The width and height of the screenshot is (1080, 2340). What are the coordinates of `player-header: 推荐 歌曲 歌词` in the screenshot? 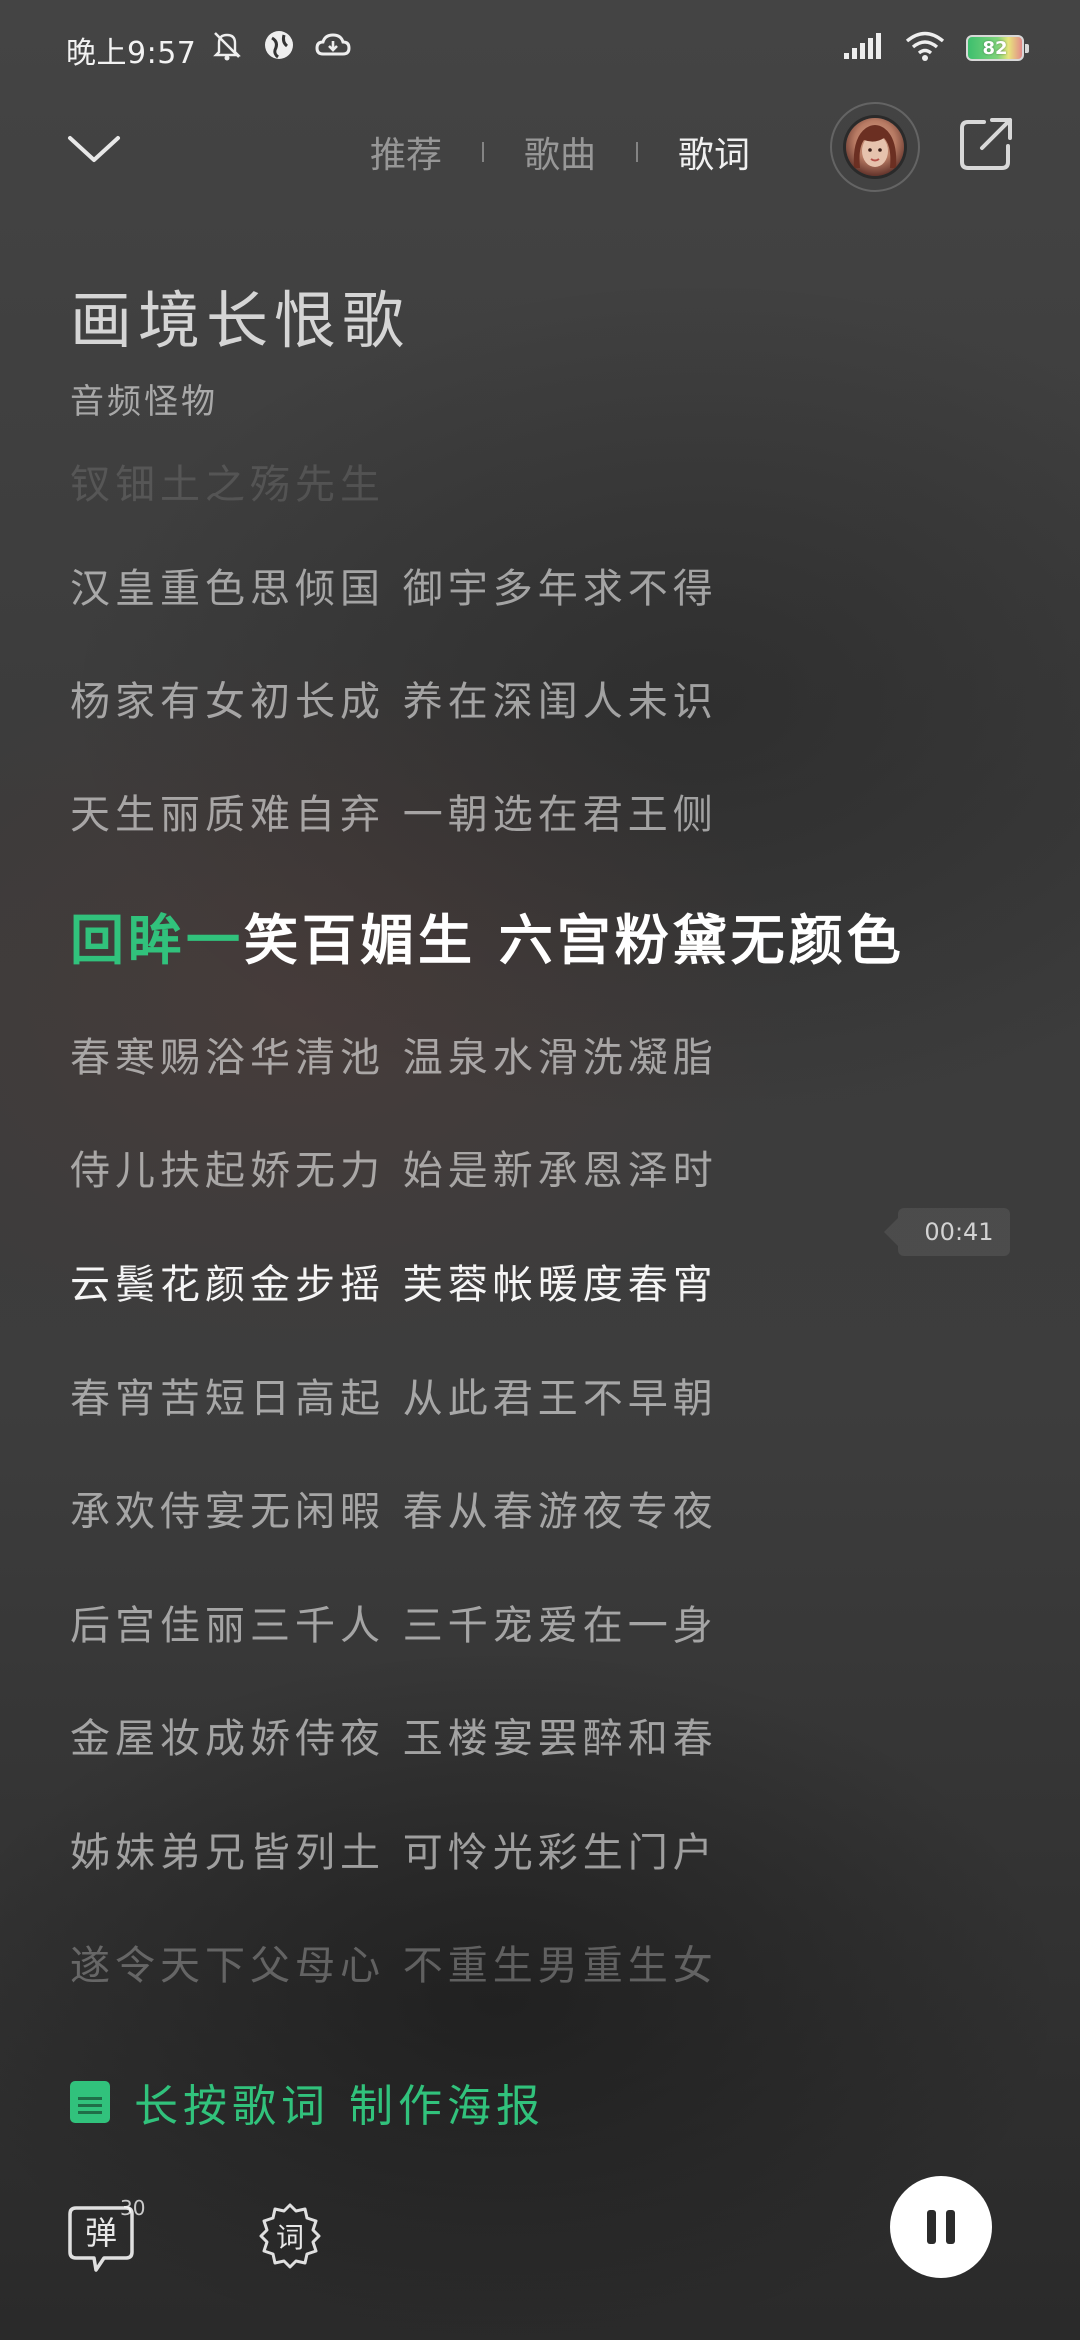 It's located at (540, 171).